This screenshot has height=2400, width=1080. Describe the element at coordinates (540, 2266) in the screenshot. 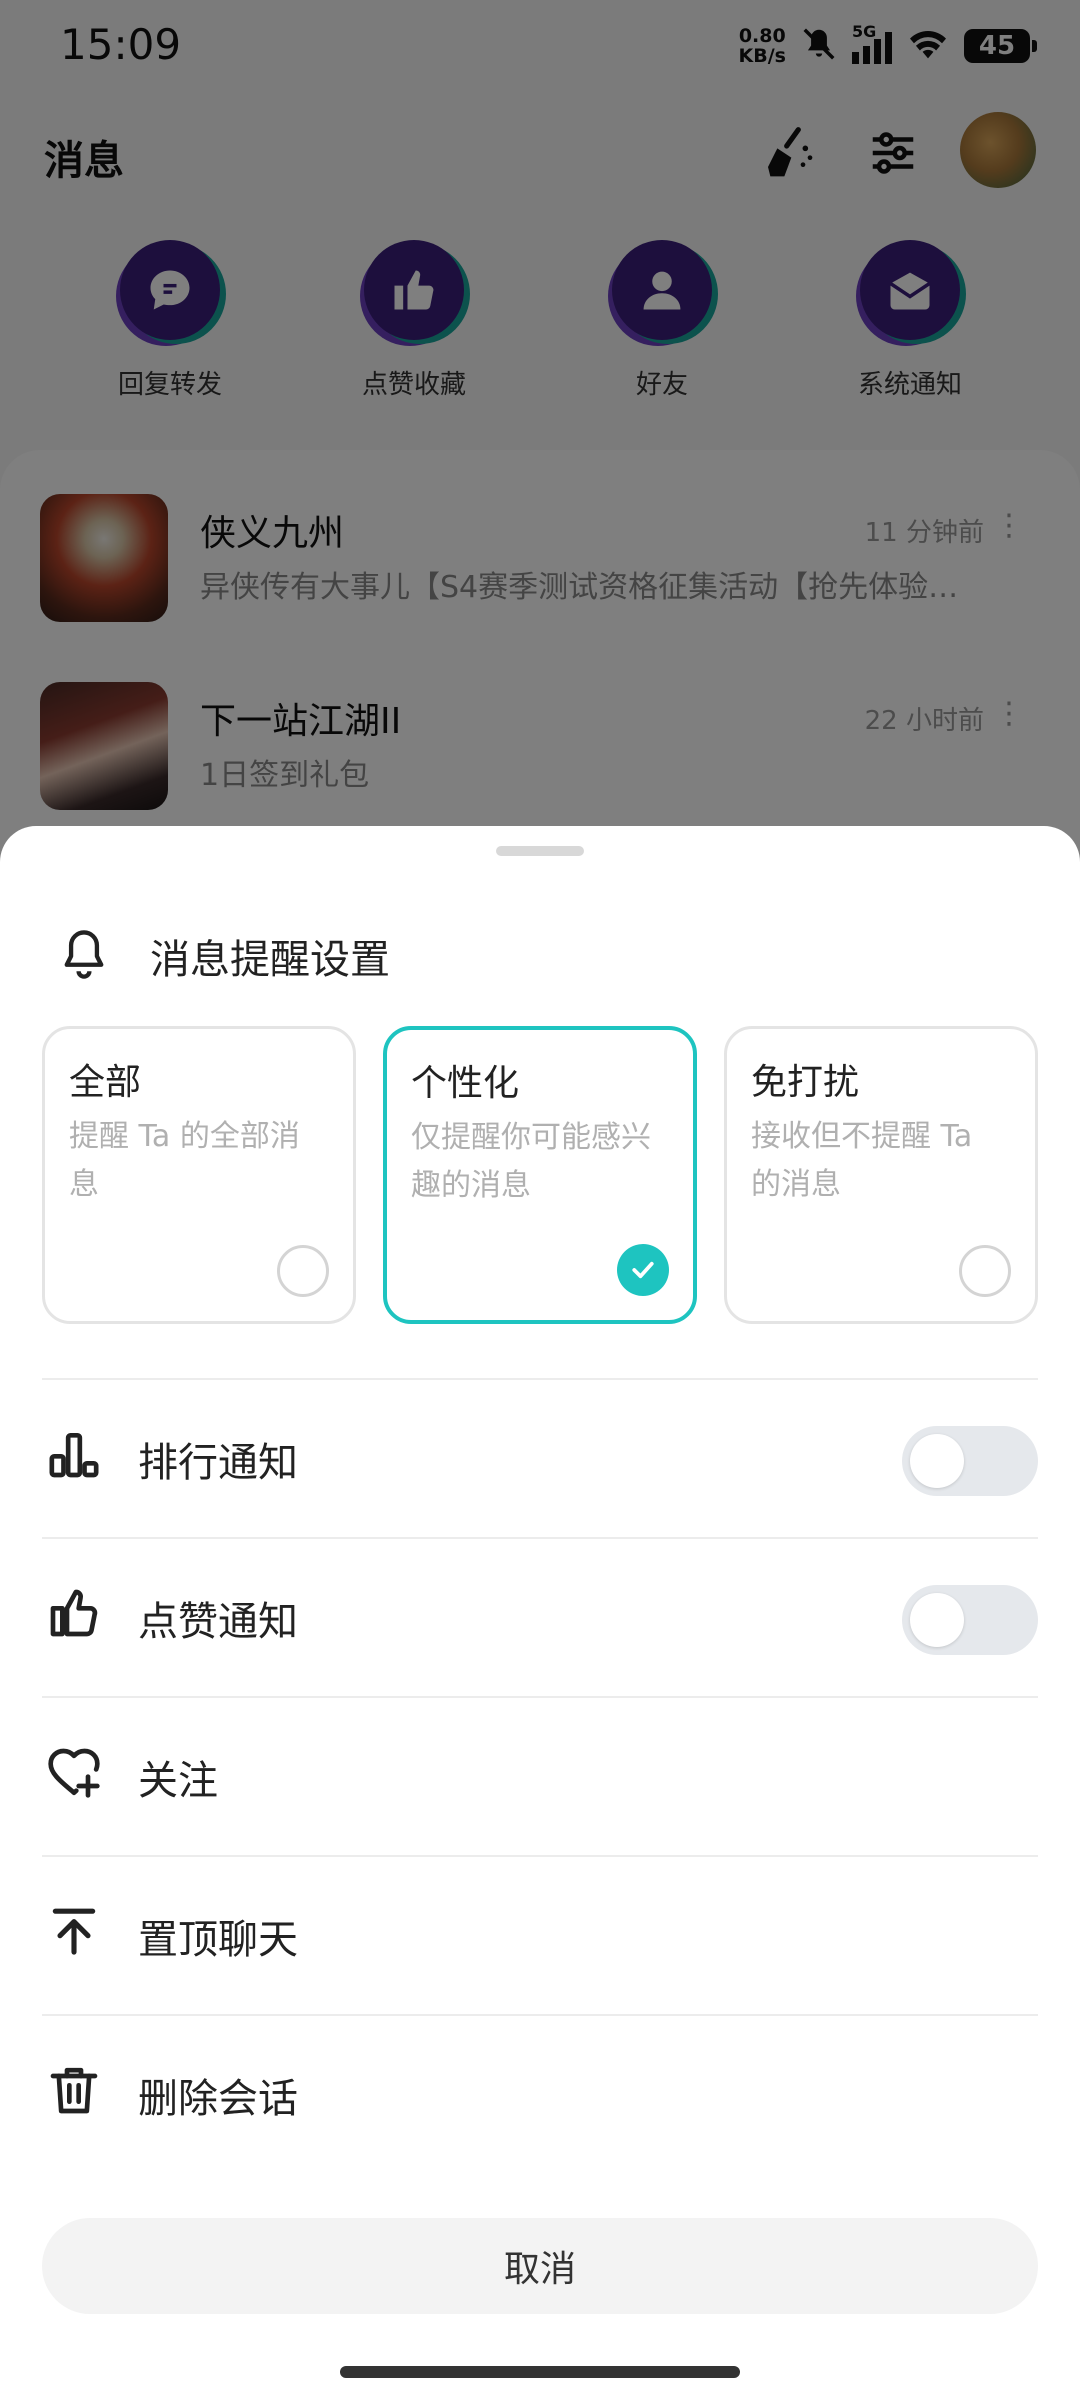

I see `cancel-button: 取消` at that location.